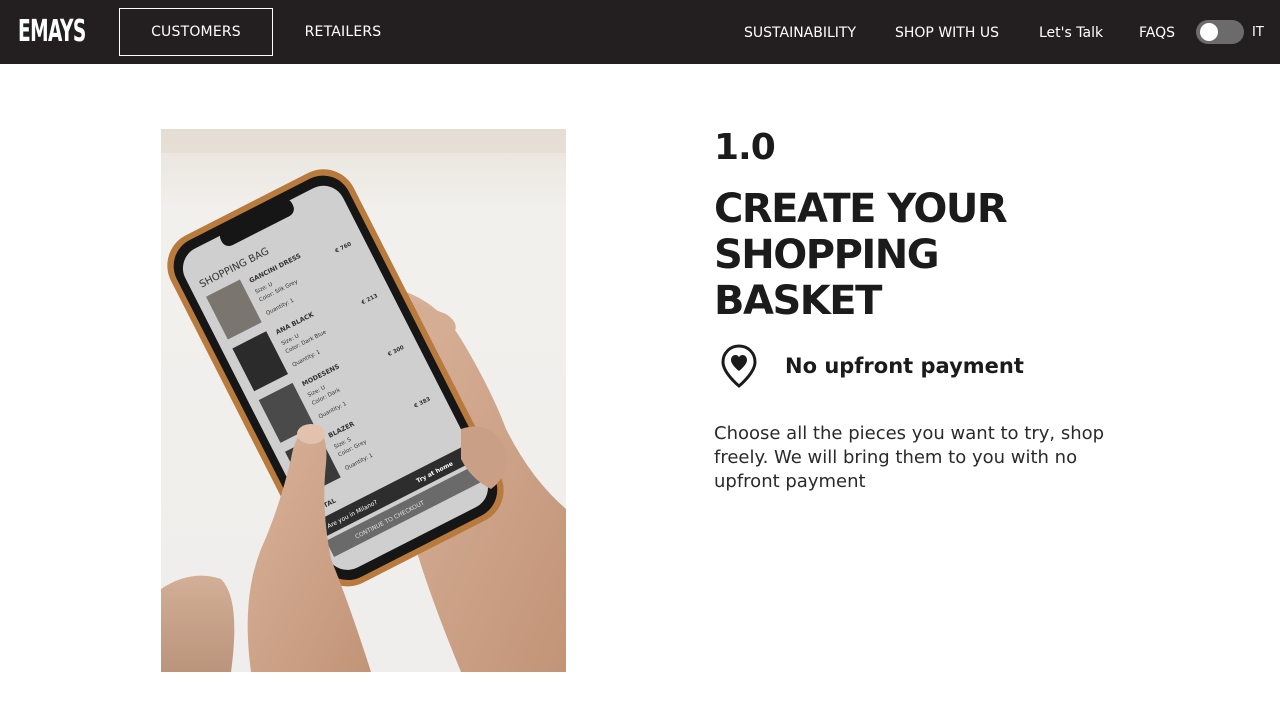 This screenshot has height=720, width=1280. What do you see at coordinates (739, 366) in the screenshot?
I see `heart-pin-icon` at bounding box center [739, 366].